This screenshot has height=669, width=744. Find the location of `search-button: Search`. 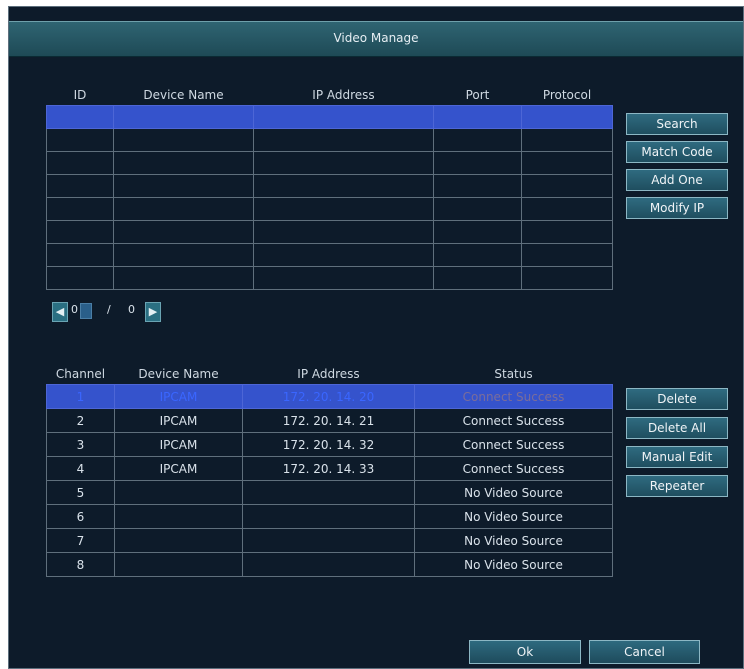

search-button: Search is located at coordinates (677, 124).